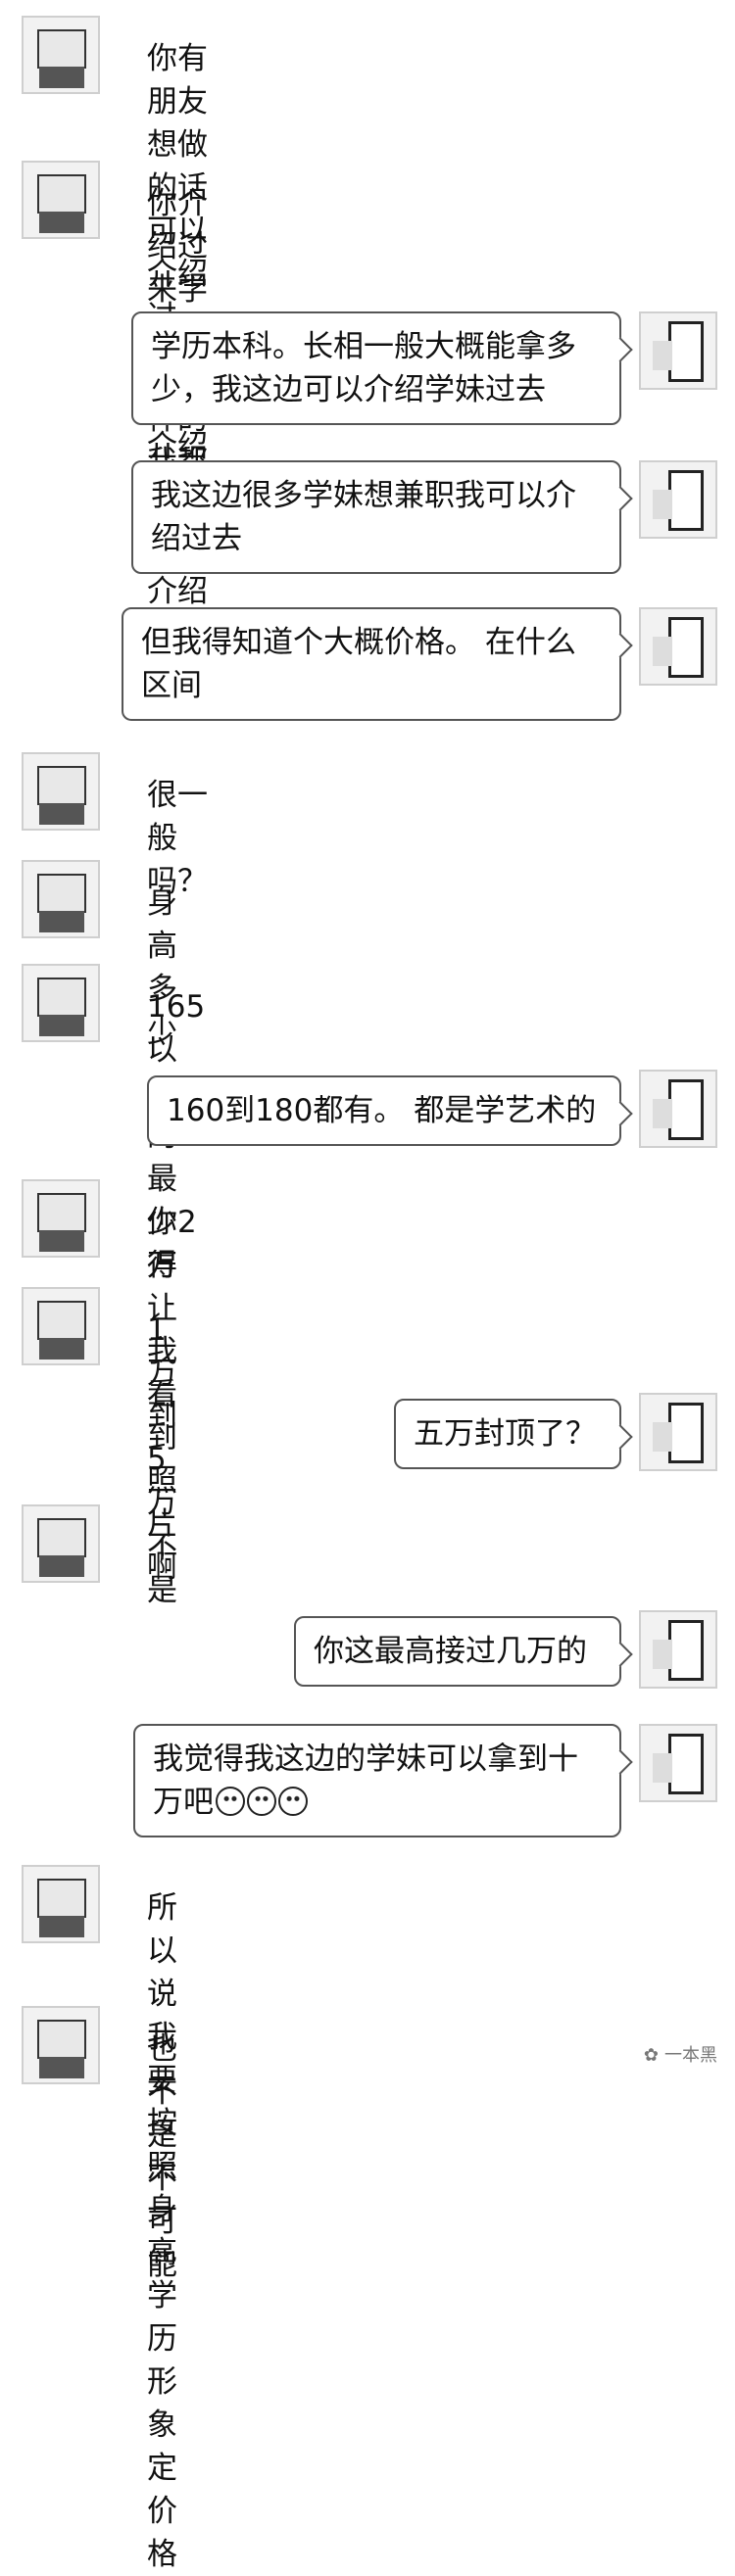 Image resolution: width=735 pixels, height=2576 pixels. I want to click on message-text: 也不是不可能, so click(162, 2156).